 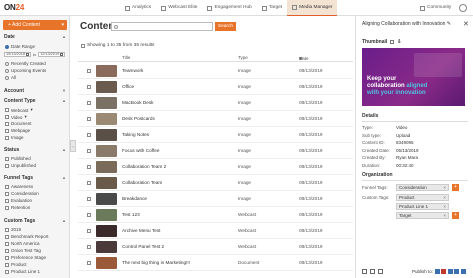 I want to click on date-to-field: 12/13/2019, so click(x=52, y=54).